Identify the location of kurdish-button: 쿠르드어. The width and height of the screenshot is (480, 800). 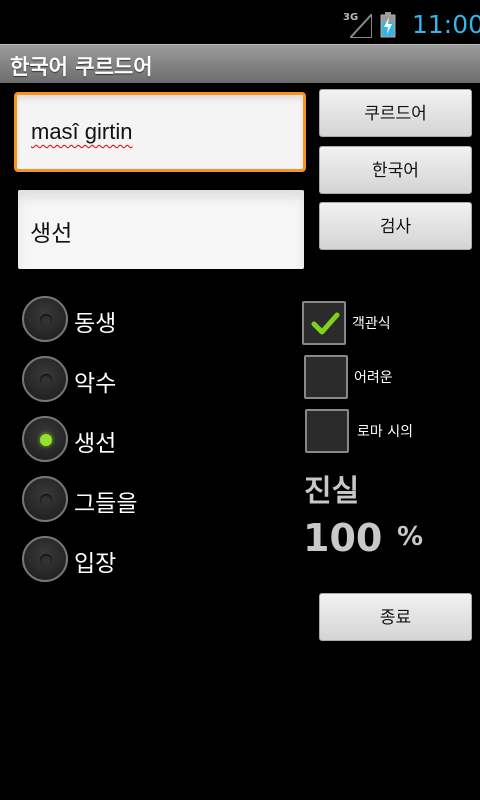
(395, 113).